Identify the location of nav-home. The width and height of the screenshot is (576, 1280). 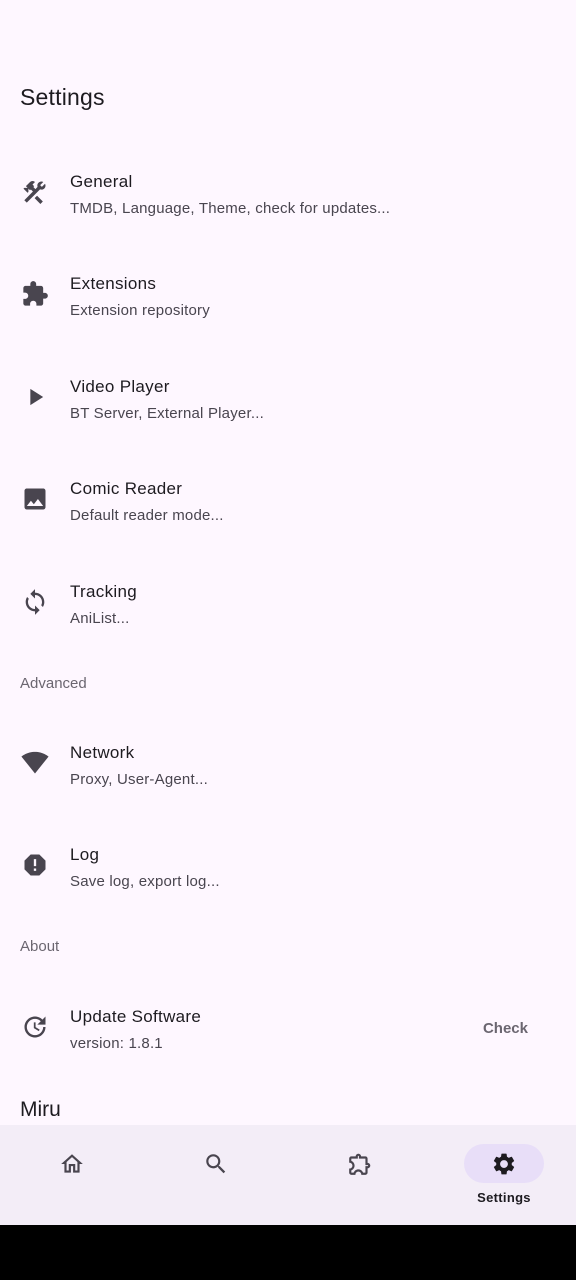
(72, 1175).